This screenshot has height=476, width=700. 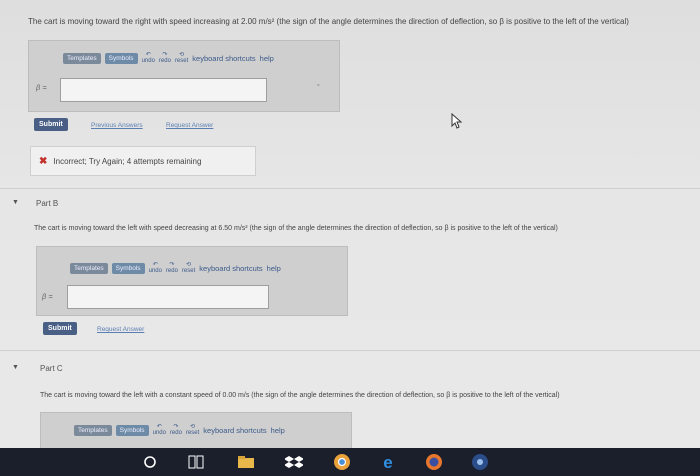 What do you see at coordinates (150, 462) in the screenshot?
I see `cortana-search-icon` at bounding box center [150, 462].